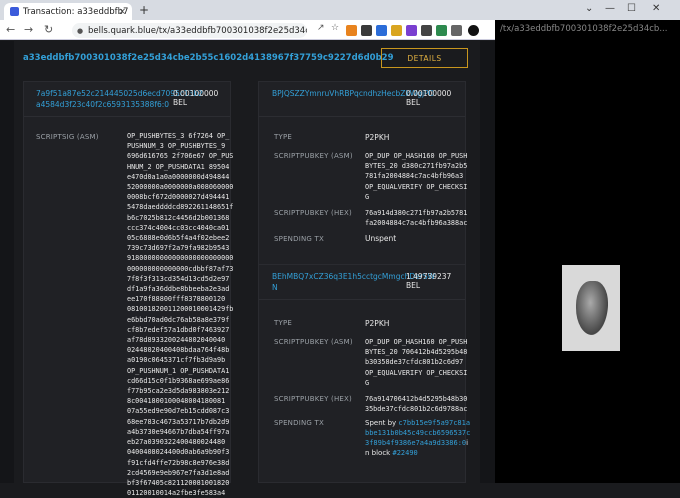  Describe the element at coordinates (28, 29) in the screenshot. I see `forward-icon: →` at that location.